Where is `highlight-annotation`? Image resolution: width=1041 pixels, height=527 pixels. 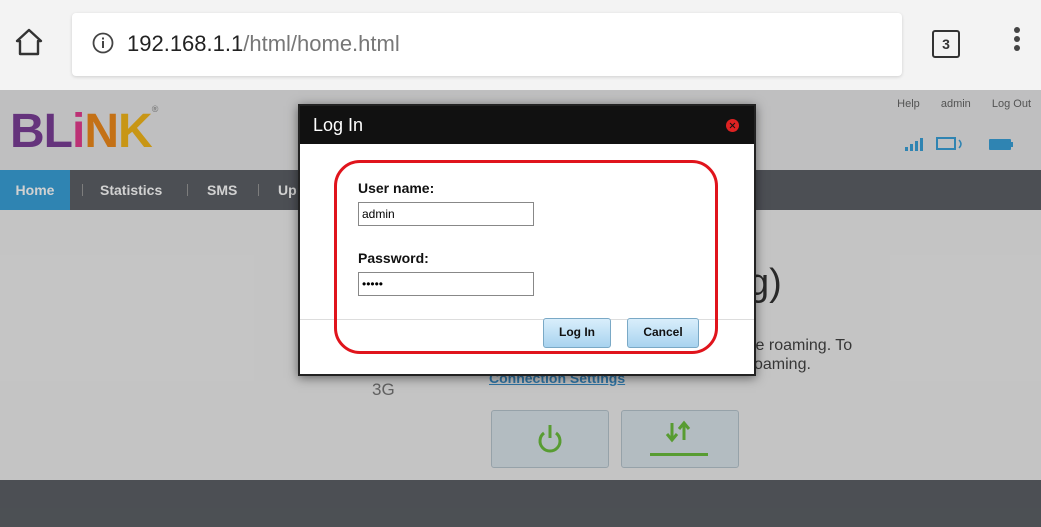 highlight-annotation is located at coordinates (526, 257).